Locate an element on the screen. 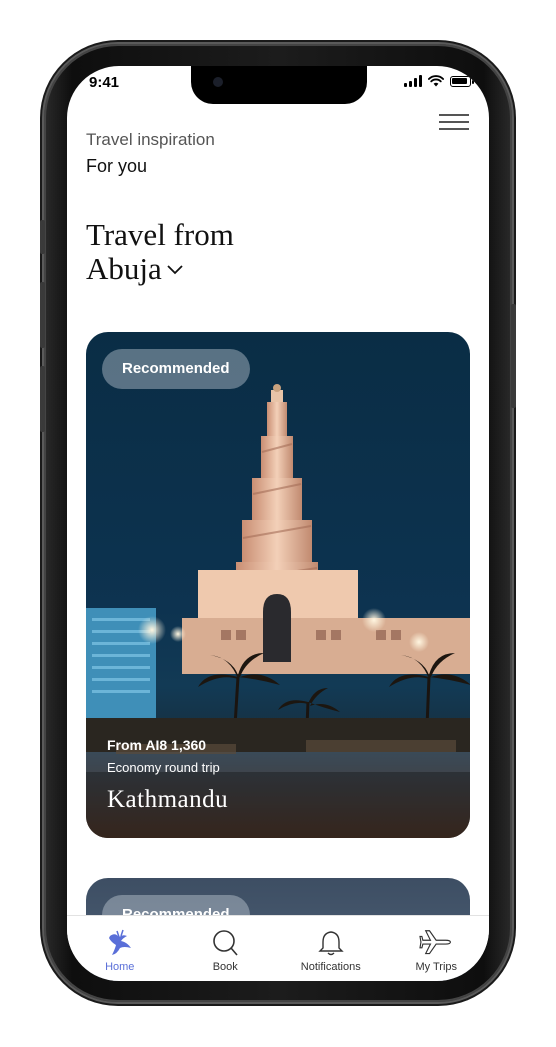 Image resolution: width=556 pixels, height=1047 pixels. recommended-badge: Recommended is located at coordinates (176, 369).